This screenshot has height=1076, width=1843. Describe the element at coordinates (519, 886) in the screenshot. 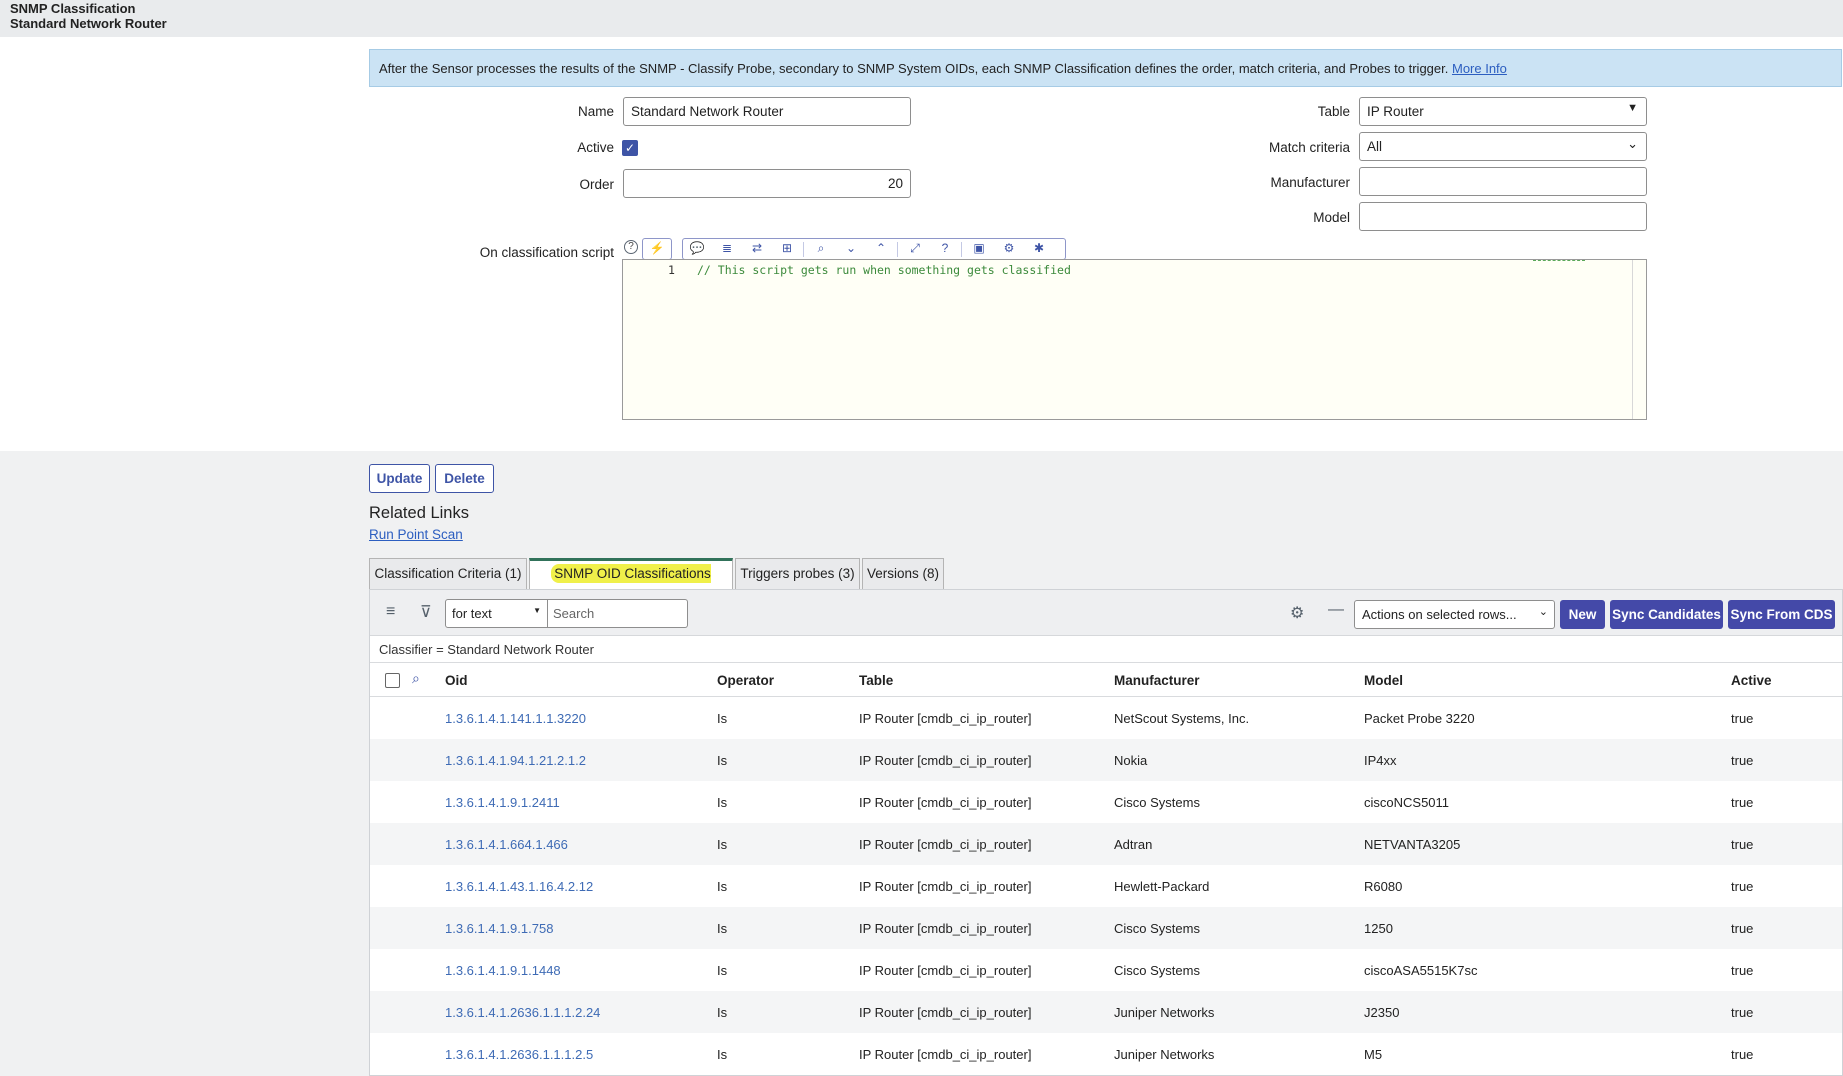

I see `oid-link: 1.3.6.1.4.1.43.1.16.4.2.12` at that location.